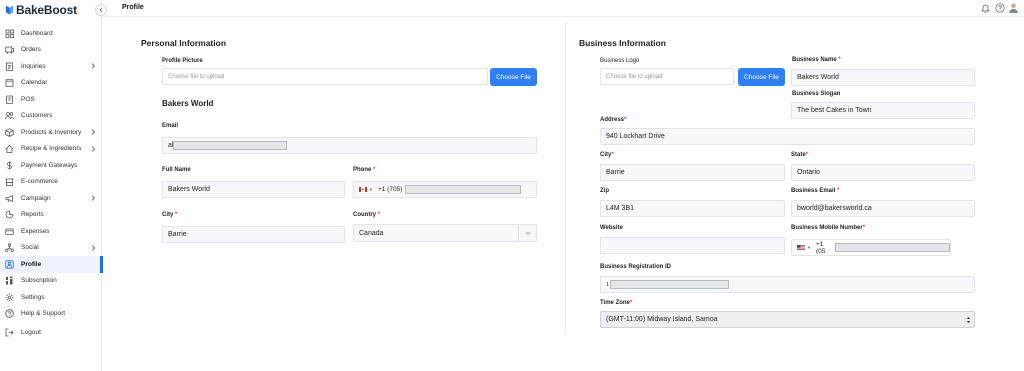 The image size is (1024, 371). What do you see at coordinates (33, 66) in the screenshot?
I see `sidebar-item-label: Inquiries` at bounding box center [33, 66].